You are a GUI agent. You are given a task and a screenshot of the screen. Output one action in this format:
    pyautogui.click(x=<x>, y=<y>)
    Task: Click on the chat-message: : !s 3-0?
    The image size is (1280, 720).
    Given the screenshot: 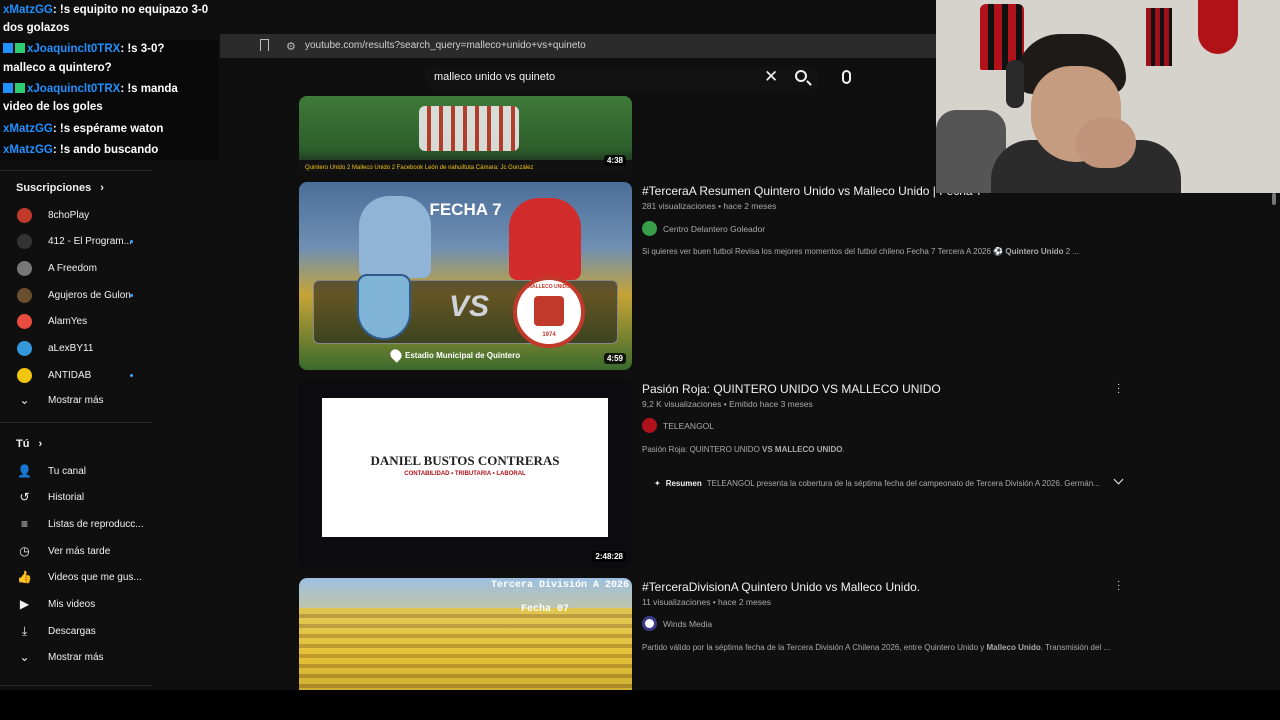 What is the action you would take?
    pyautogui.click(x=142, y=49)
    